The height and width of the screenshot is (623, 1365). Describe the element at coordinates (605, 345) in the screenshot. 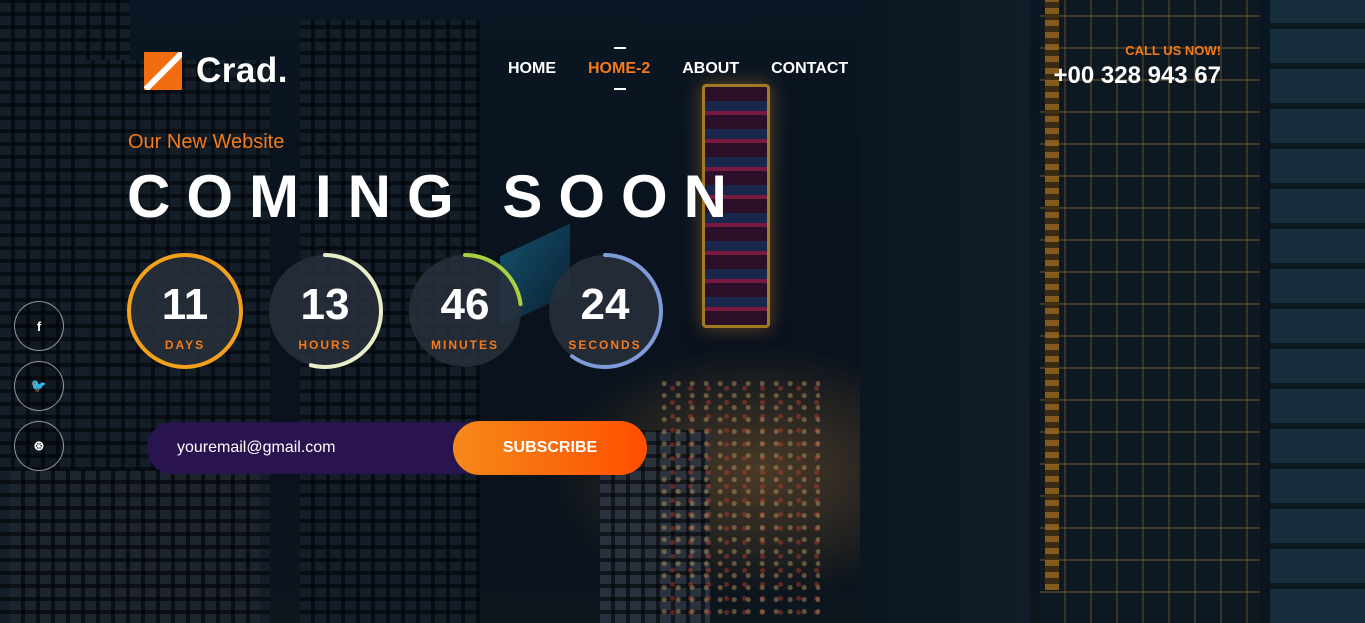

I see `countdown-label: SECONDS` at that location.